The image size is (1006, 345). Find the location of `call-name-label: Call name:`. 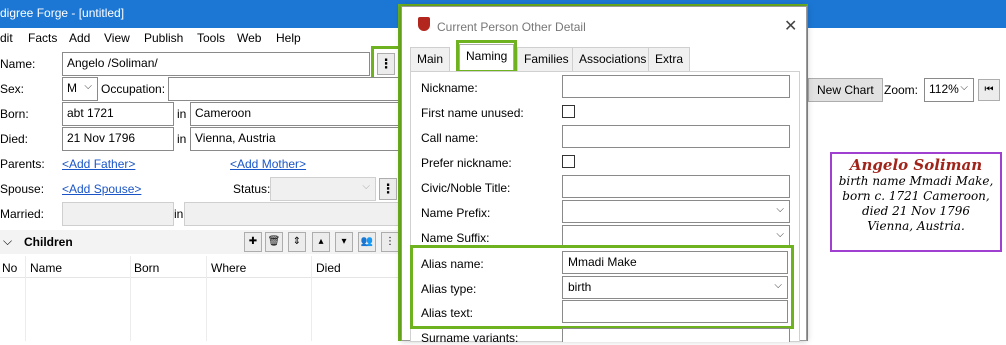

call-name-label: Call name: is located at coordinates (450, 138).